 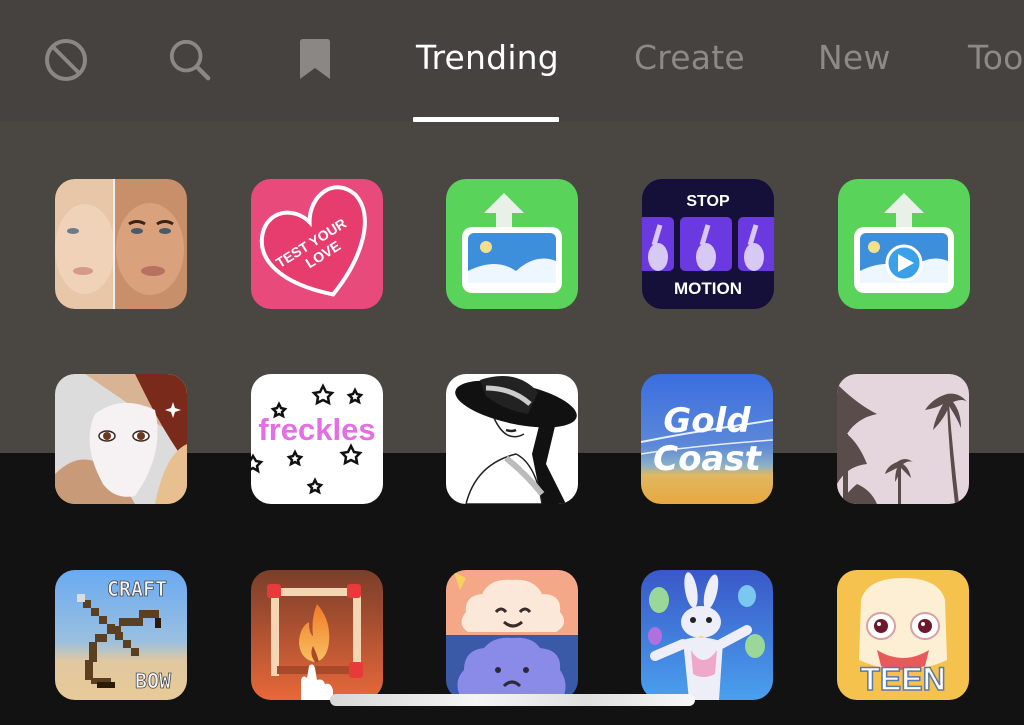 What do you see at coordinates (486, 119) in the screenshot?
I see `active-tab-indicator` at bounding box center [486, 119].